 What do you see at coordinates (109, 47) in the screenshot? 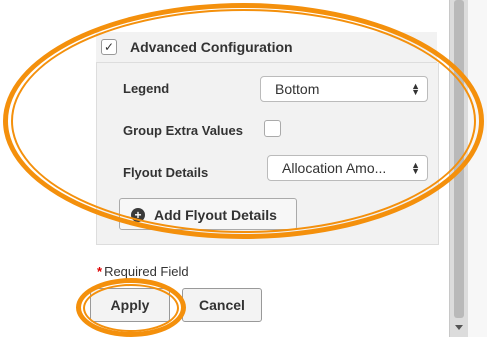
I see `advanced-config-checkbox: ✓` at bounding box center [109, 47].